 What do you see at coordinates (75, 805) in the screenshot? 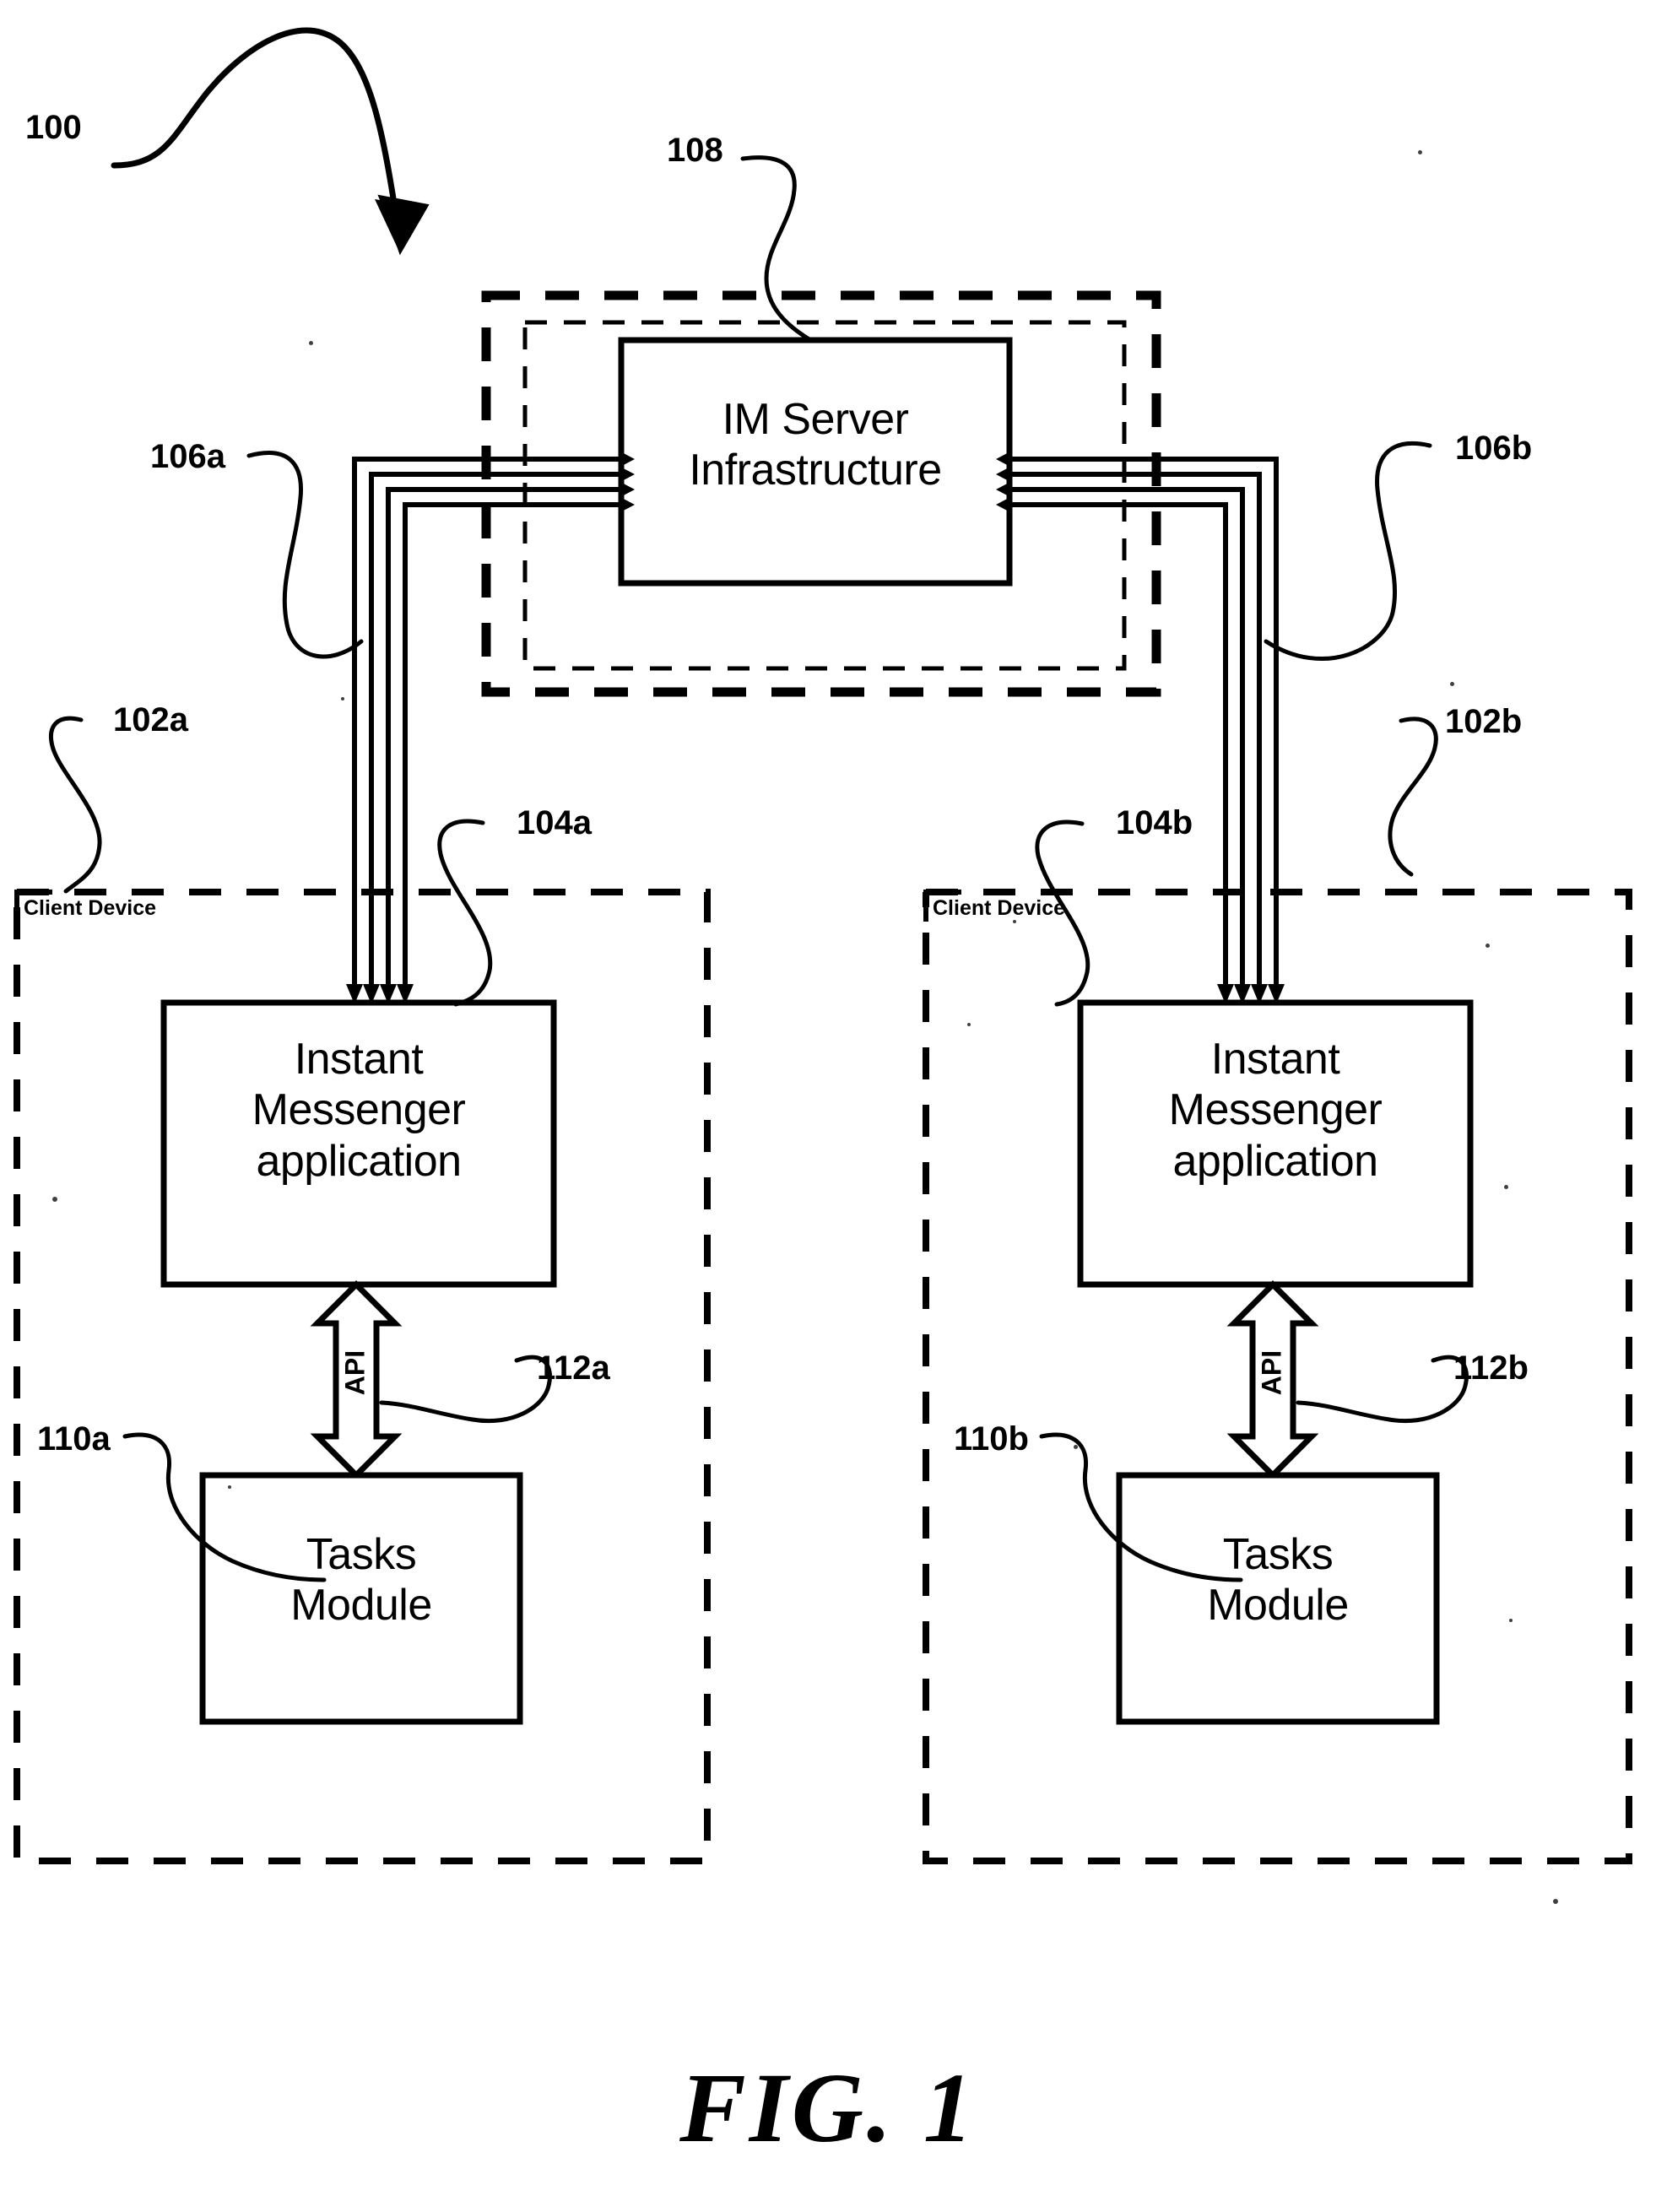
I see `client-left-ref-lead` at bounding box center [75, 805].